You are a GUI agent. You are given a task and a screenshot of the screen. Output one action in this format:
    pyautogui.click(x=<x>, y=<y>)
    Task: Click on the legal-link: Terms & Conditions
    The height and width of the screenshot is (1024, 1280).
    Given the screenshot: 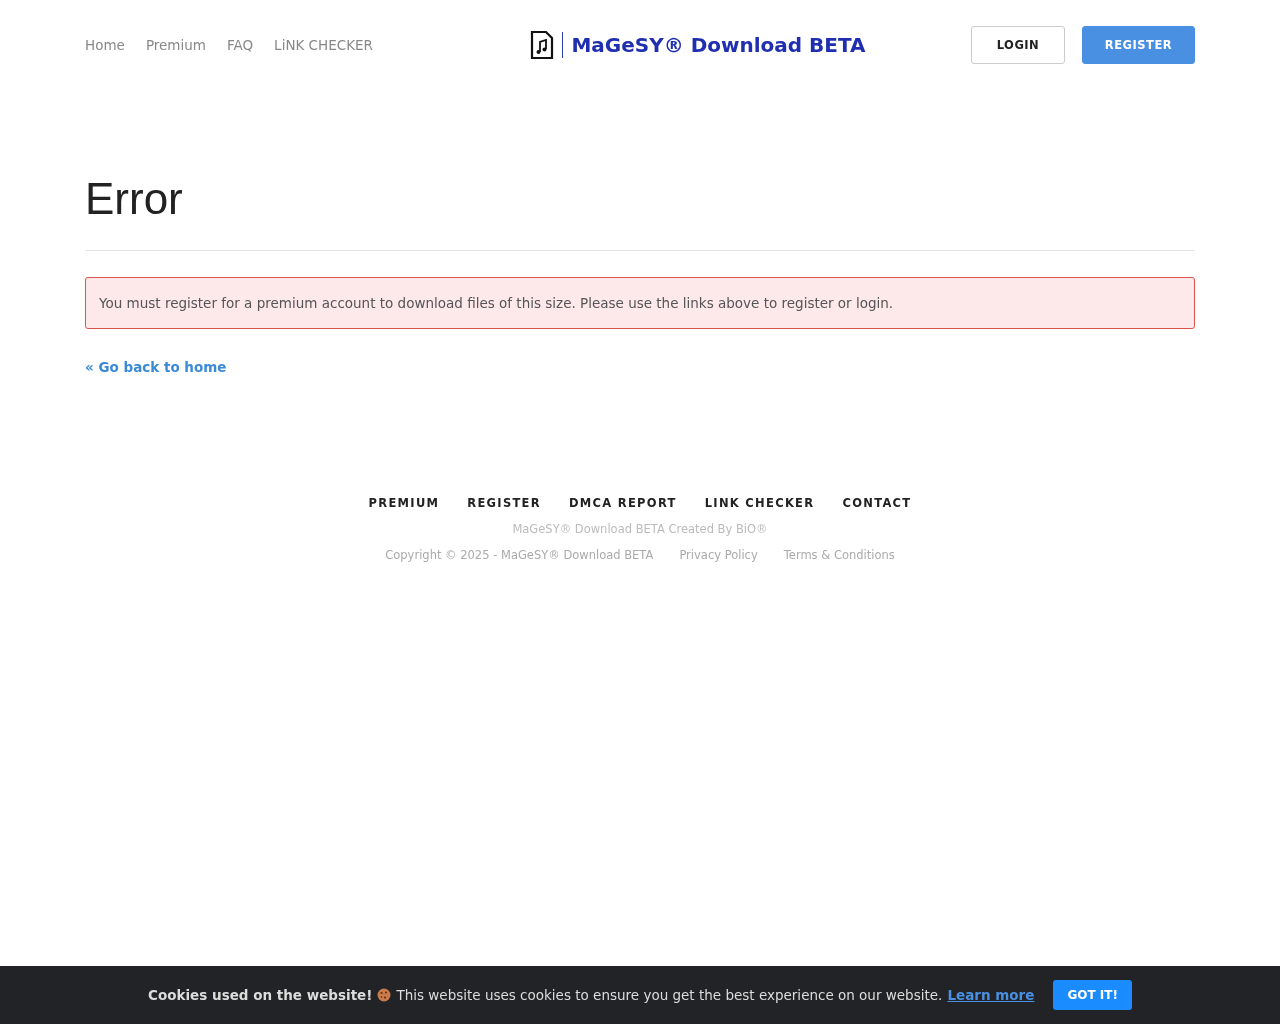 What is the action you would take?
    pyautogui.click(x=839, y=555)
    